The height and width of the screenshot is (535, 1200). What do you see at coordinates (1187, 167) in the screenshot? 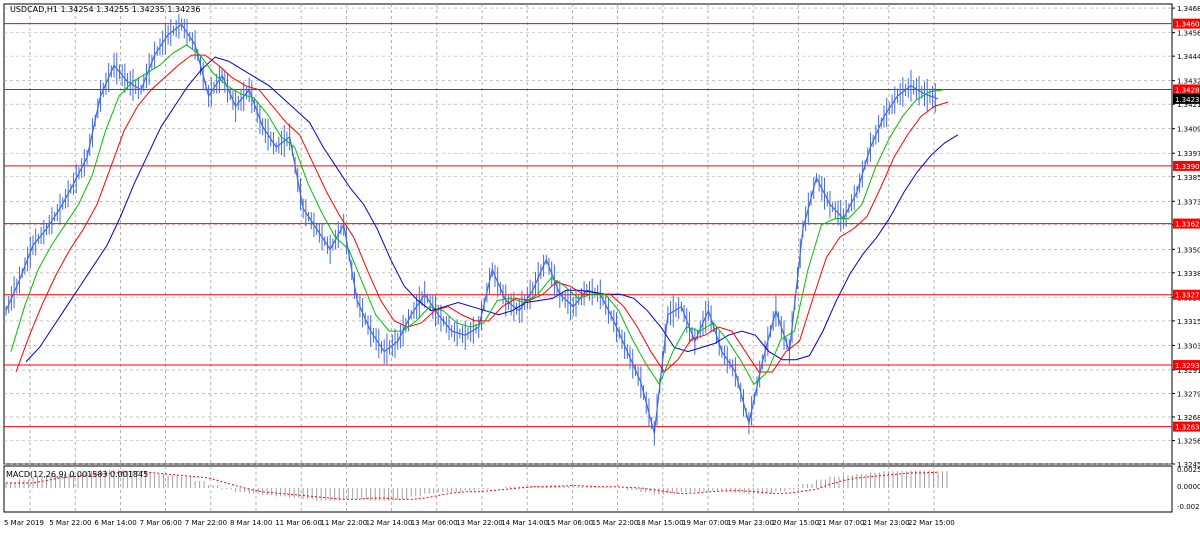
I see `level-label-text: 1.33908` at bounding box center [1187, 167].